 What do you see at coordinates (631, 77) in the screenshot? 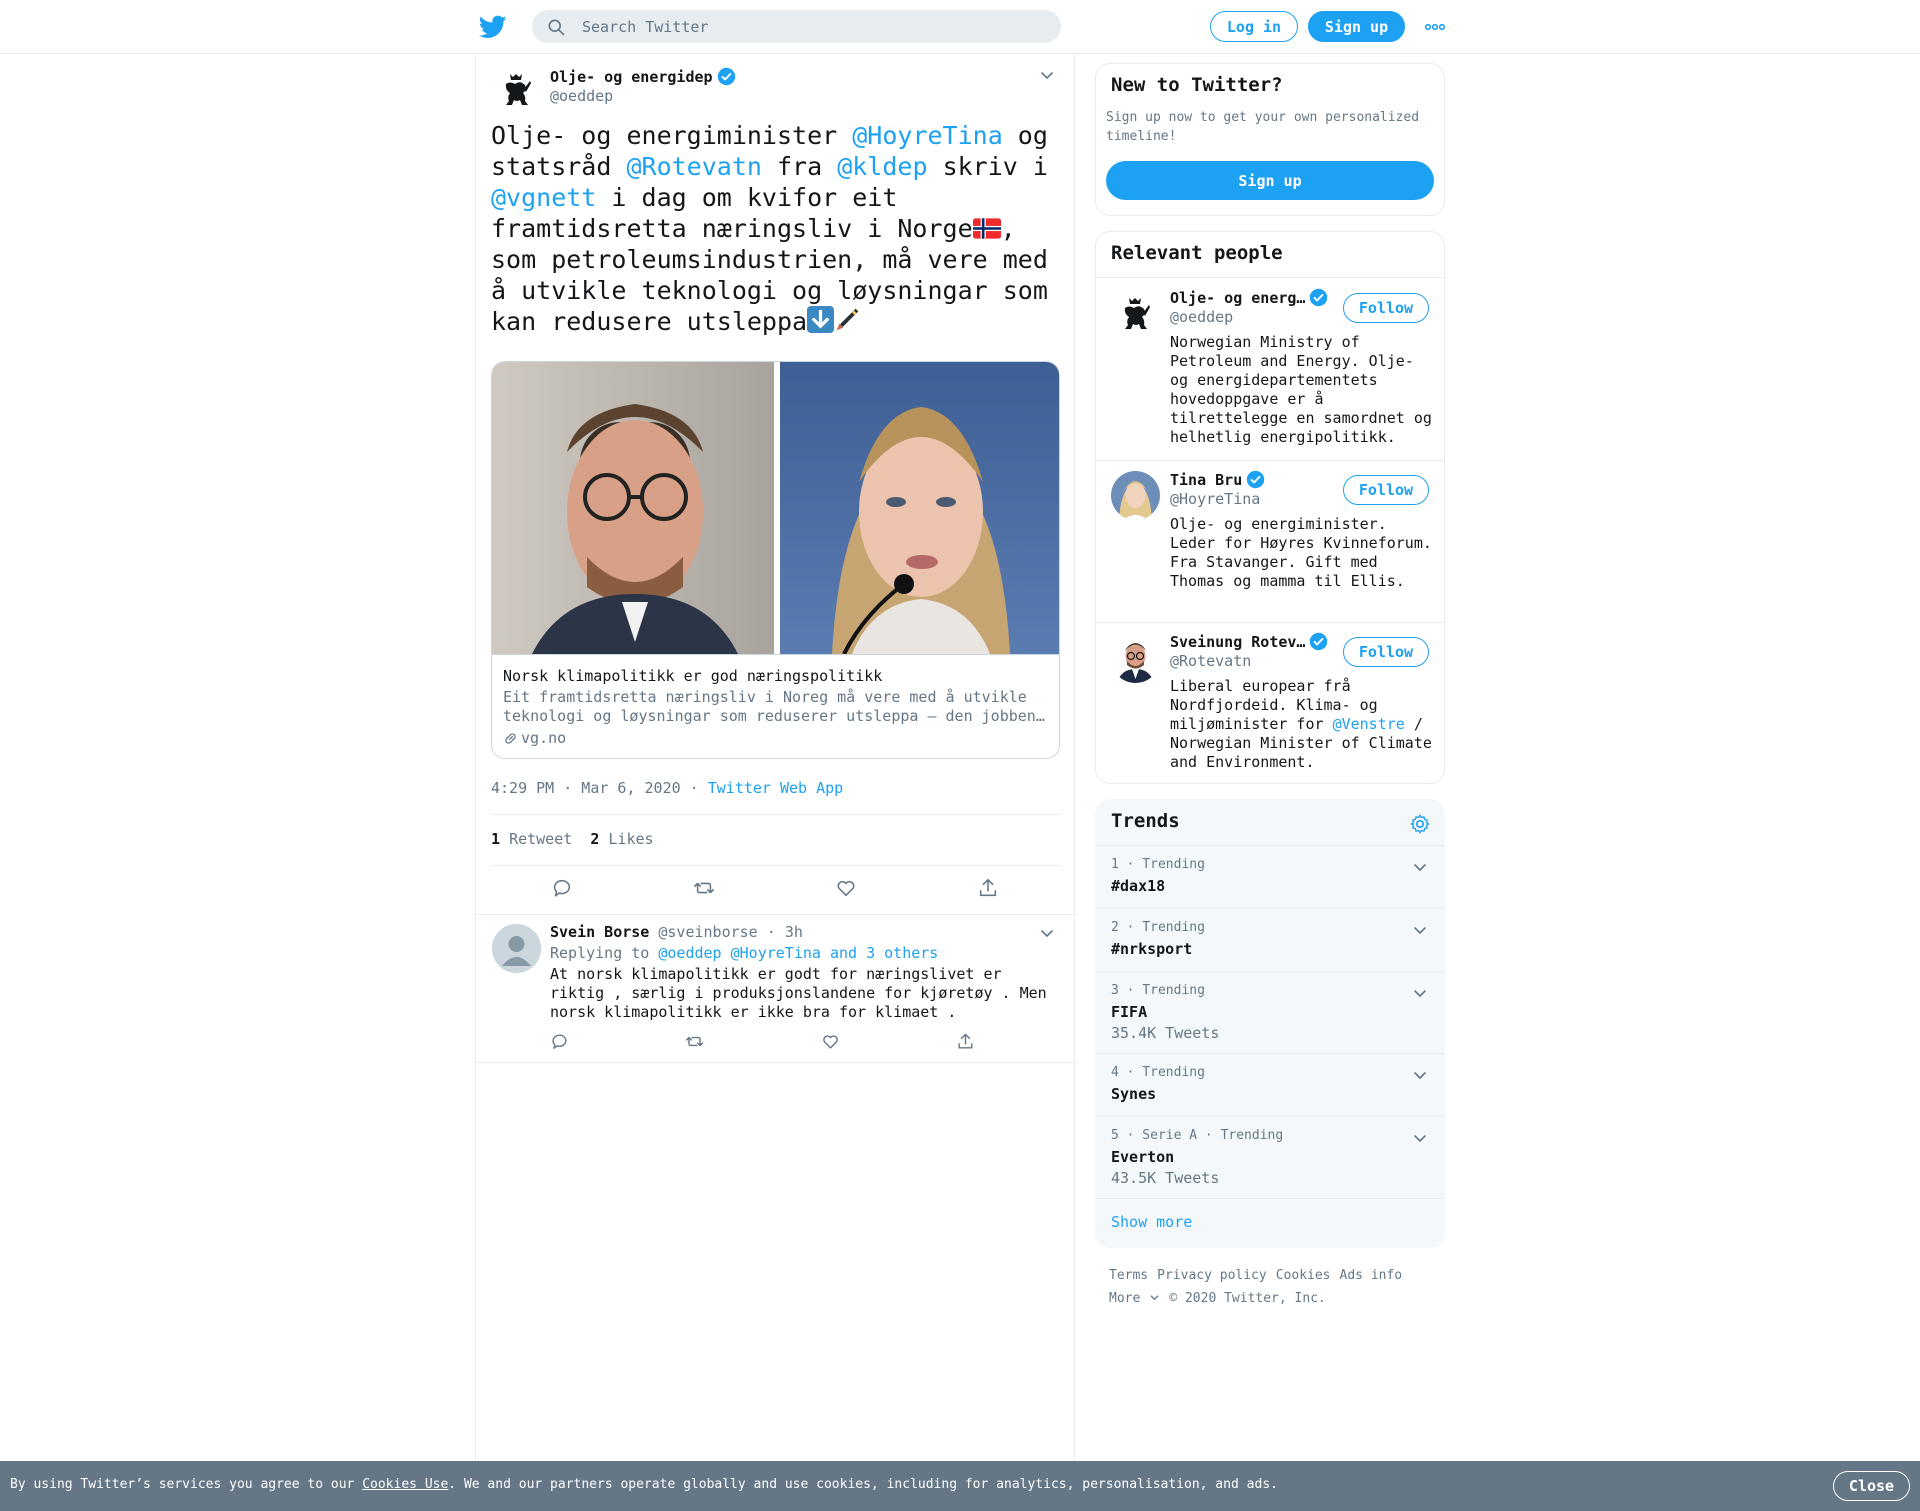
I see `tweet-author-name-text: Olje- og energidep` at bounding box center [631, 77].